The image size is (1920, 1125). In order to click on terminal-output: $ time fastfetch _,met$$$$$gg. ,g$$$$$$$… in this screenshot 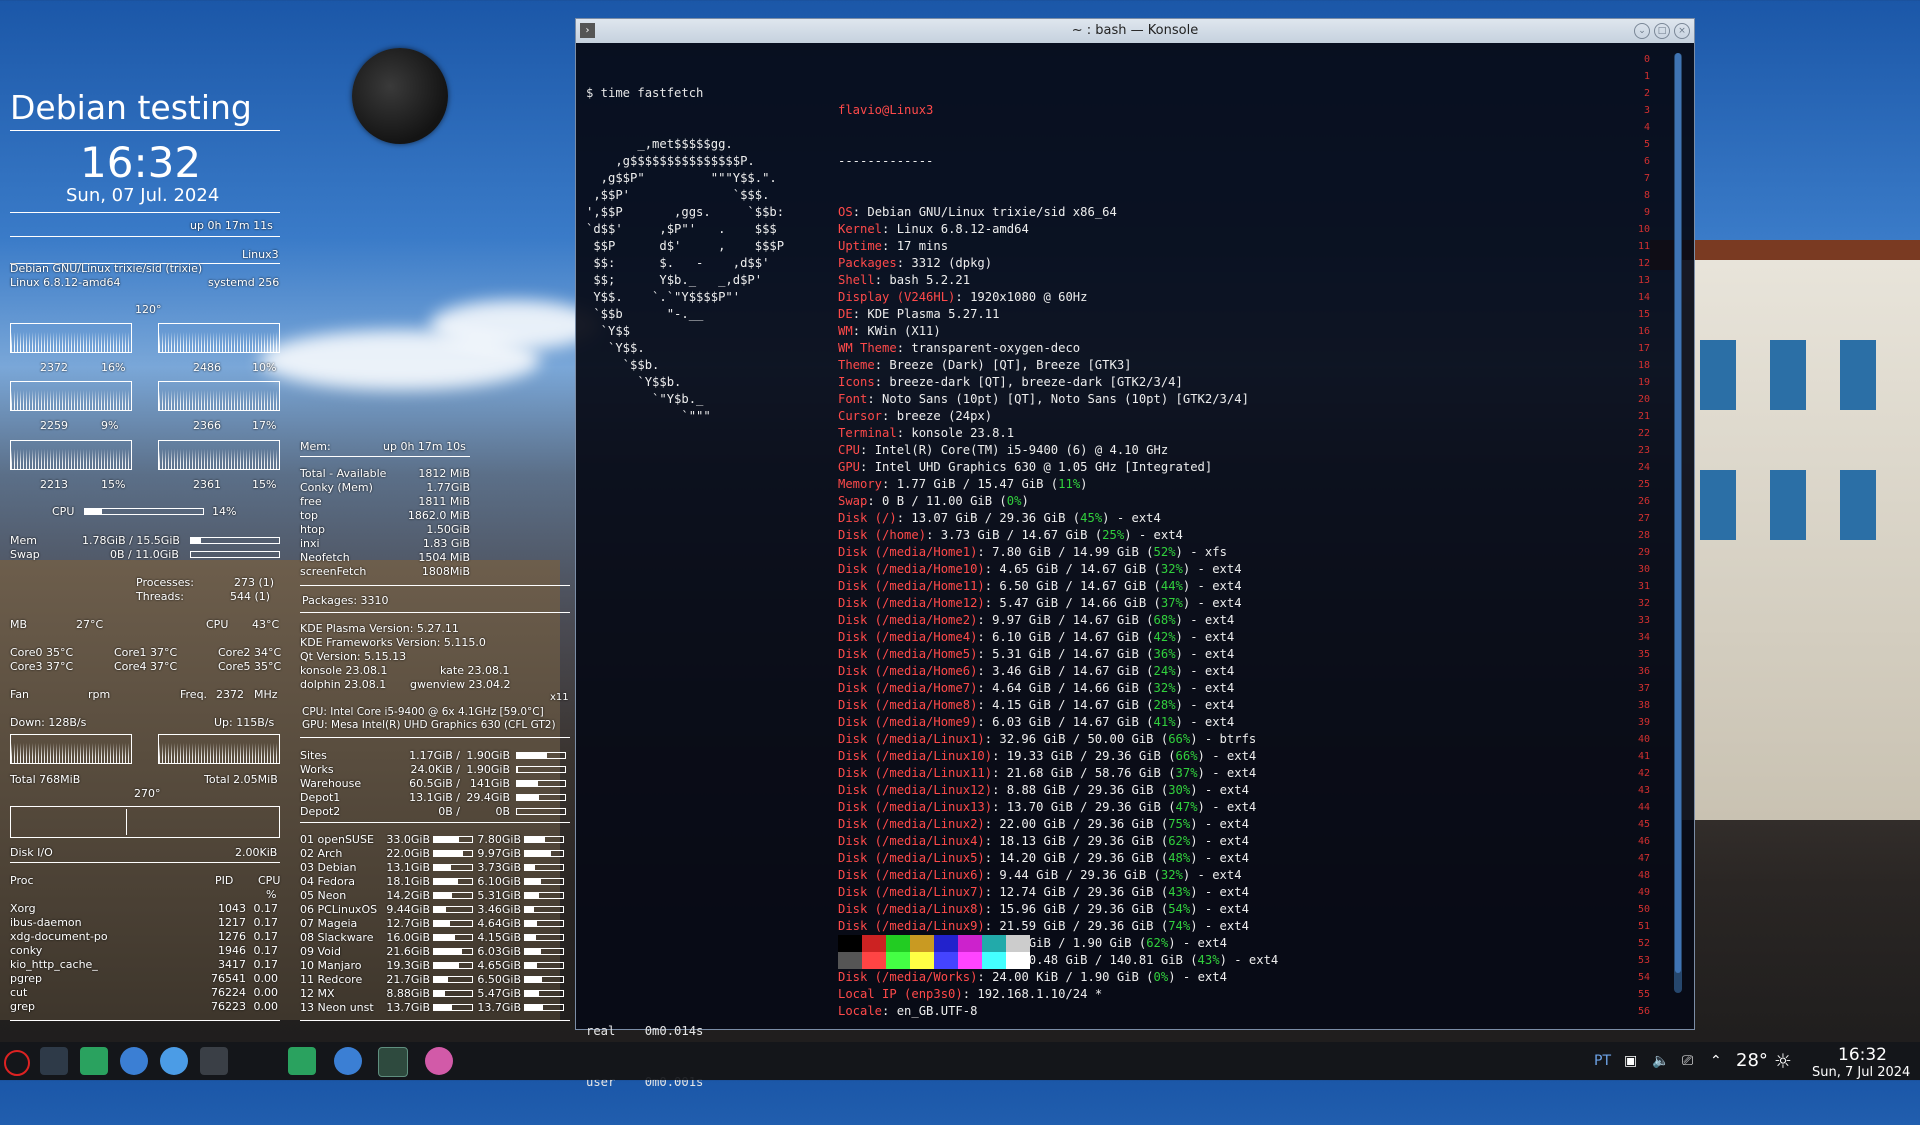, I will do `click(685, 255)`.